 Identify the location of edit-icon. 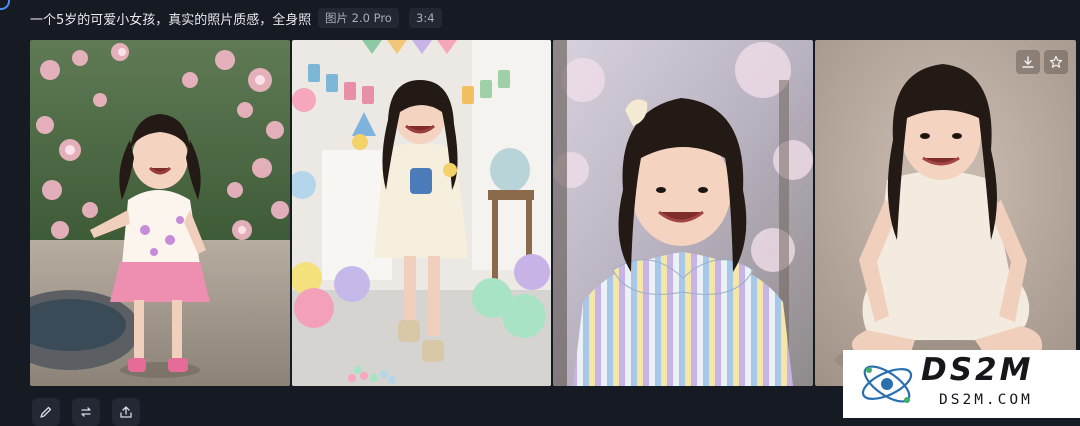
(46, 412).